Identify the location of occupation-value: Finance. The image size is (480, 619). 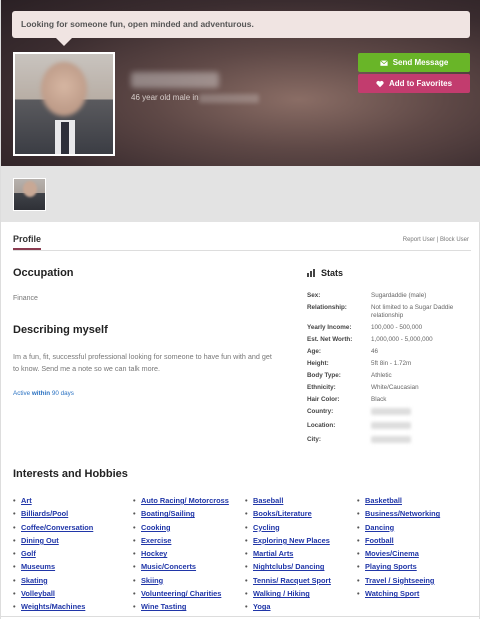
(25, 298).